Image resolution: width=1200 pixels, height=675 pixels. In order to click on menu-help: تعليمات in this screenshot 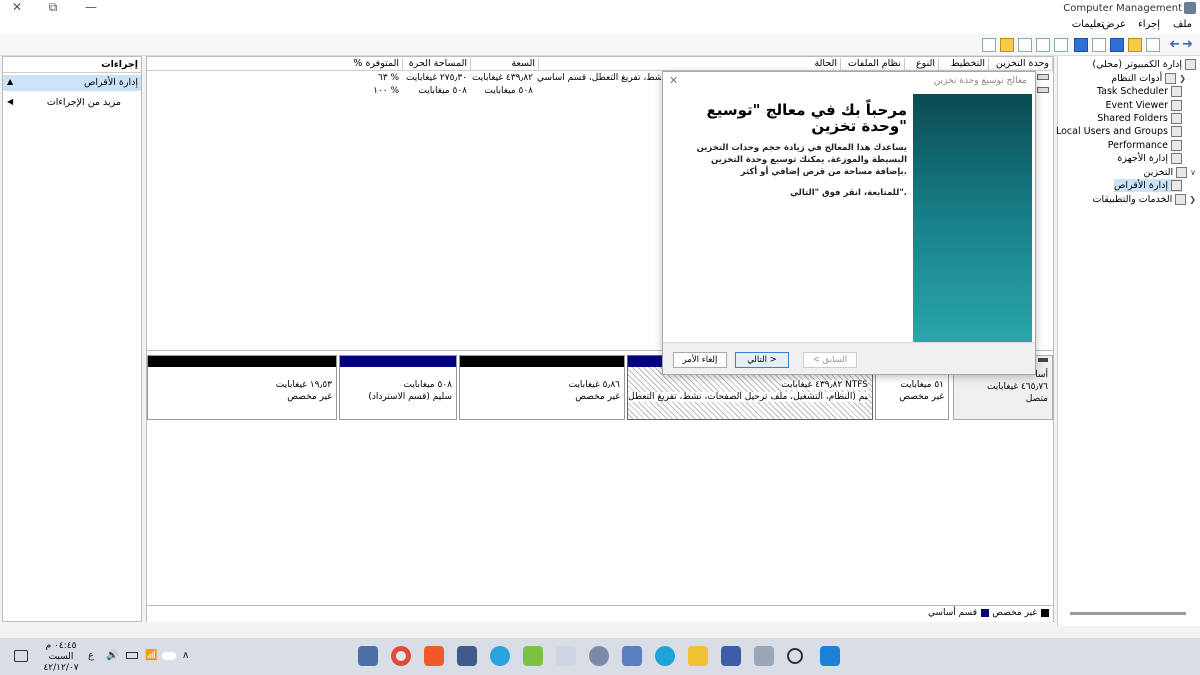, I will do `click(1088, 24)`.